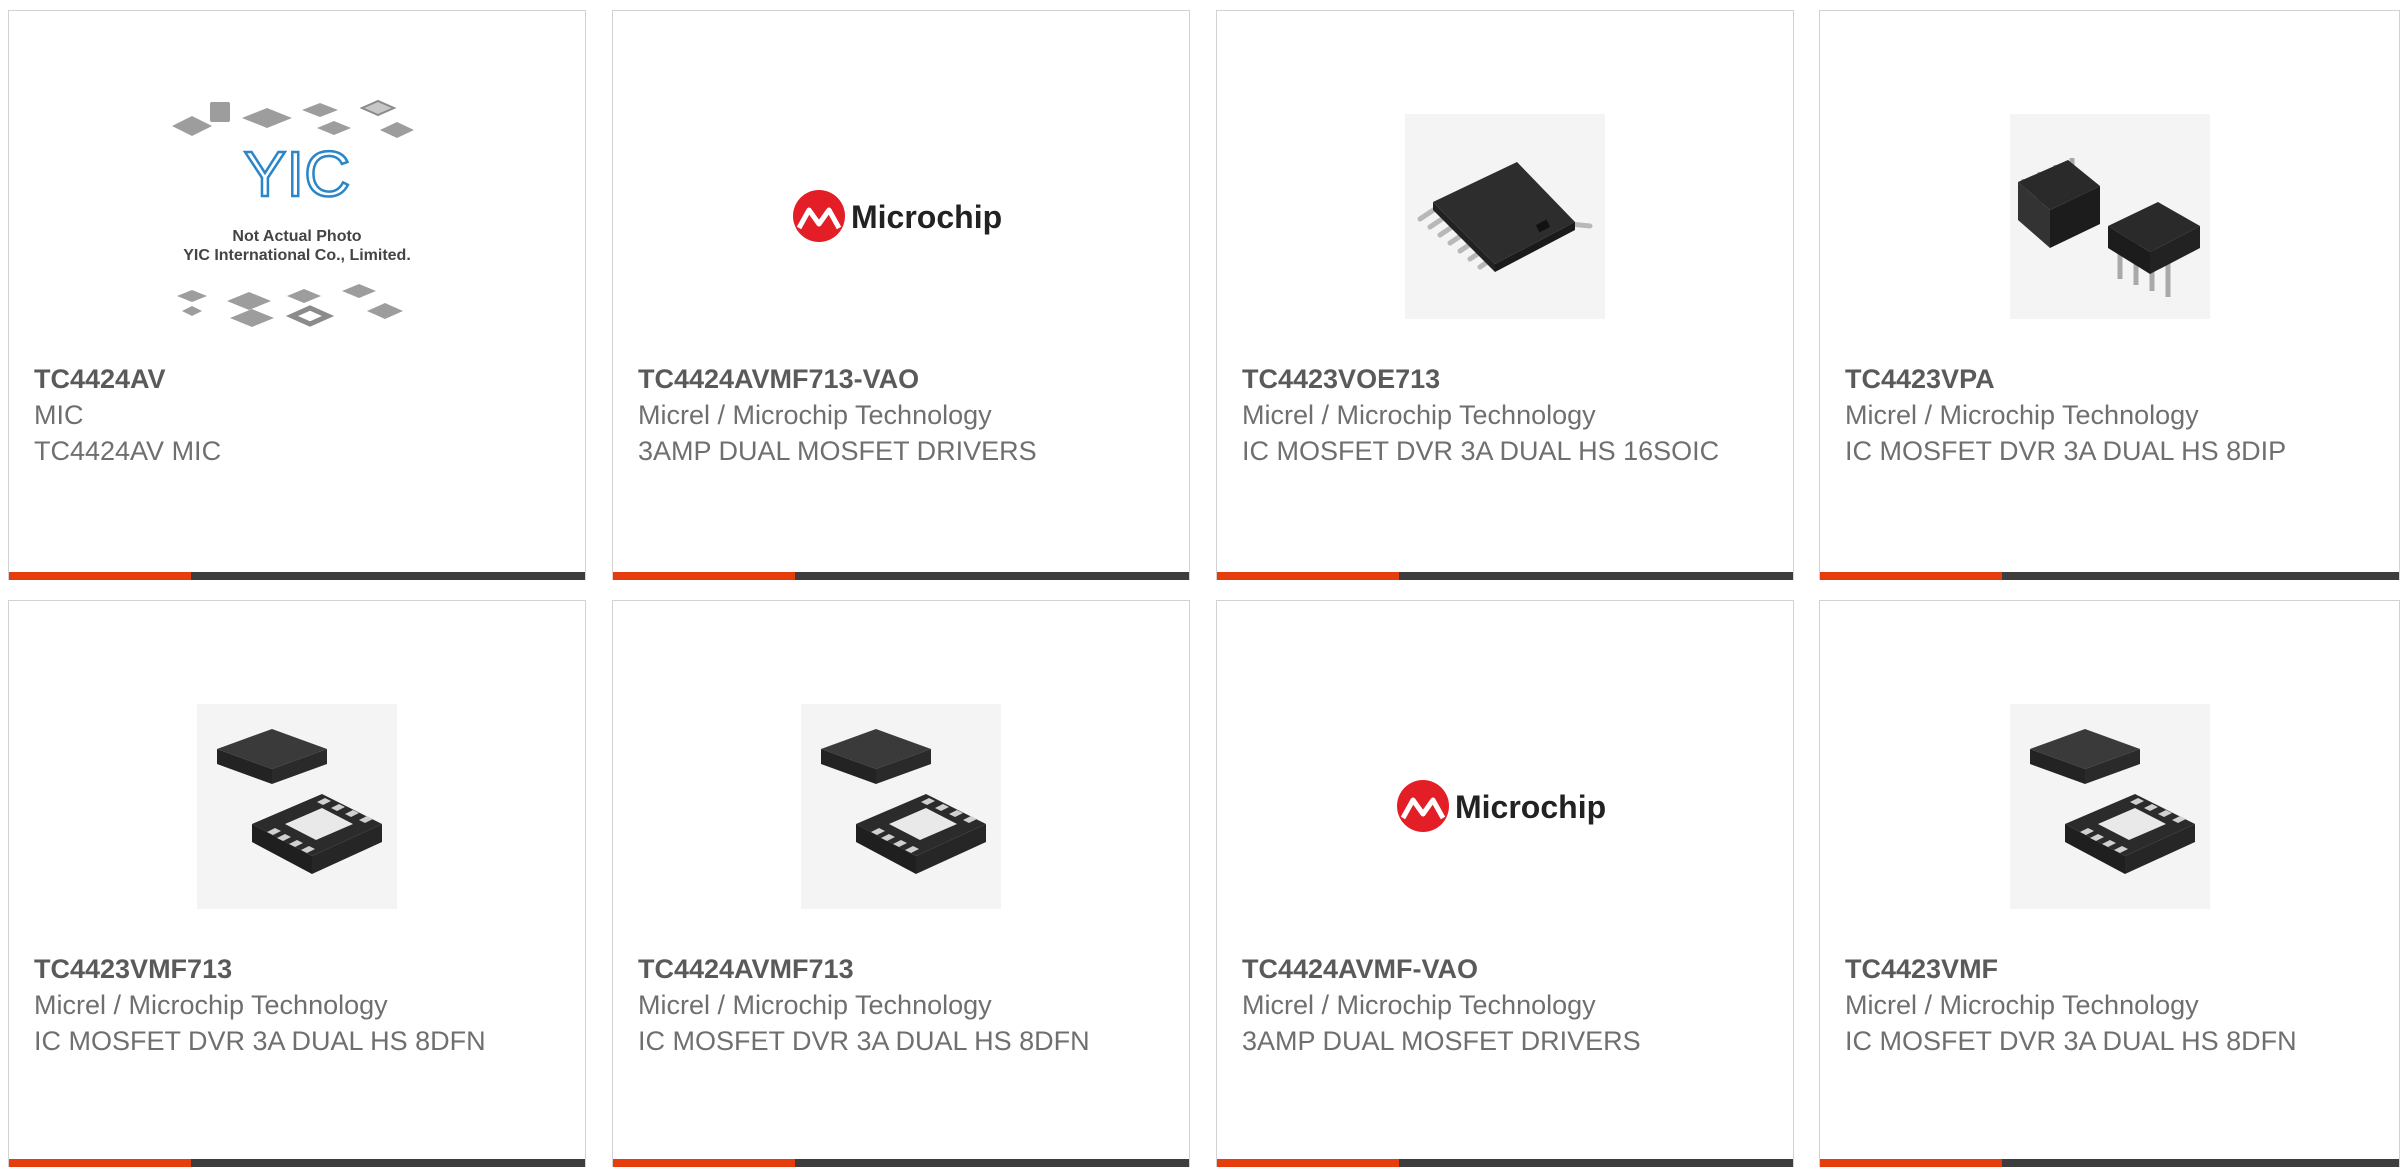  Describe the element at coordinates (2066, 451) in the screenshot. I see `product-description: IC MOSFET DVR 3A DUAL HS 8DIP` at that location.